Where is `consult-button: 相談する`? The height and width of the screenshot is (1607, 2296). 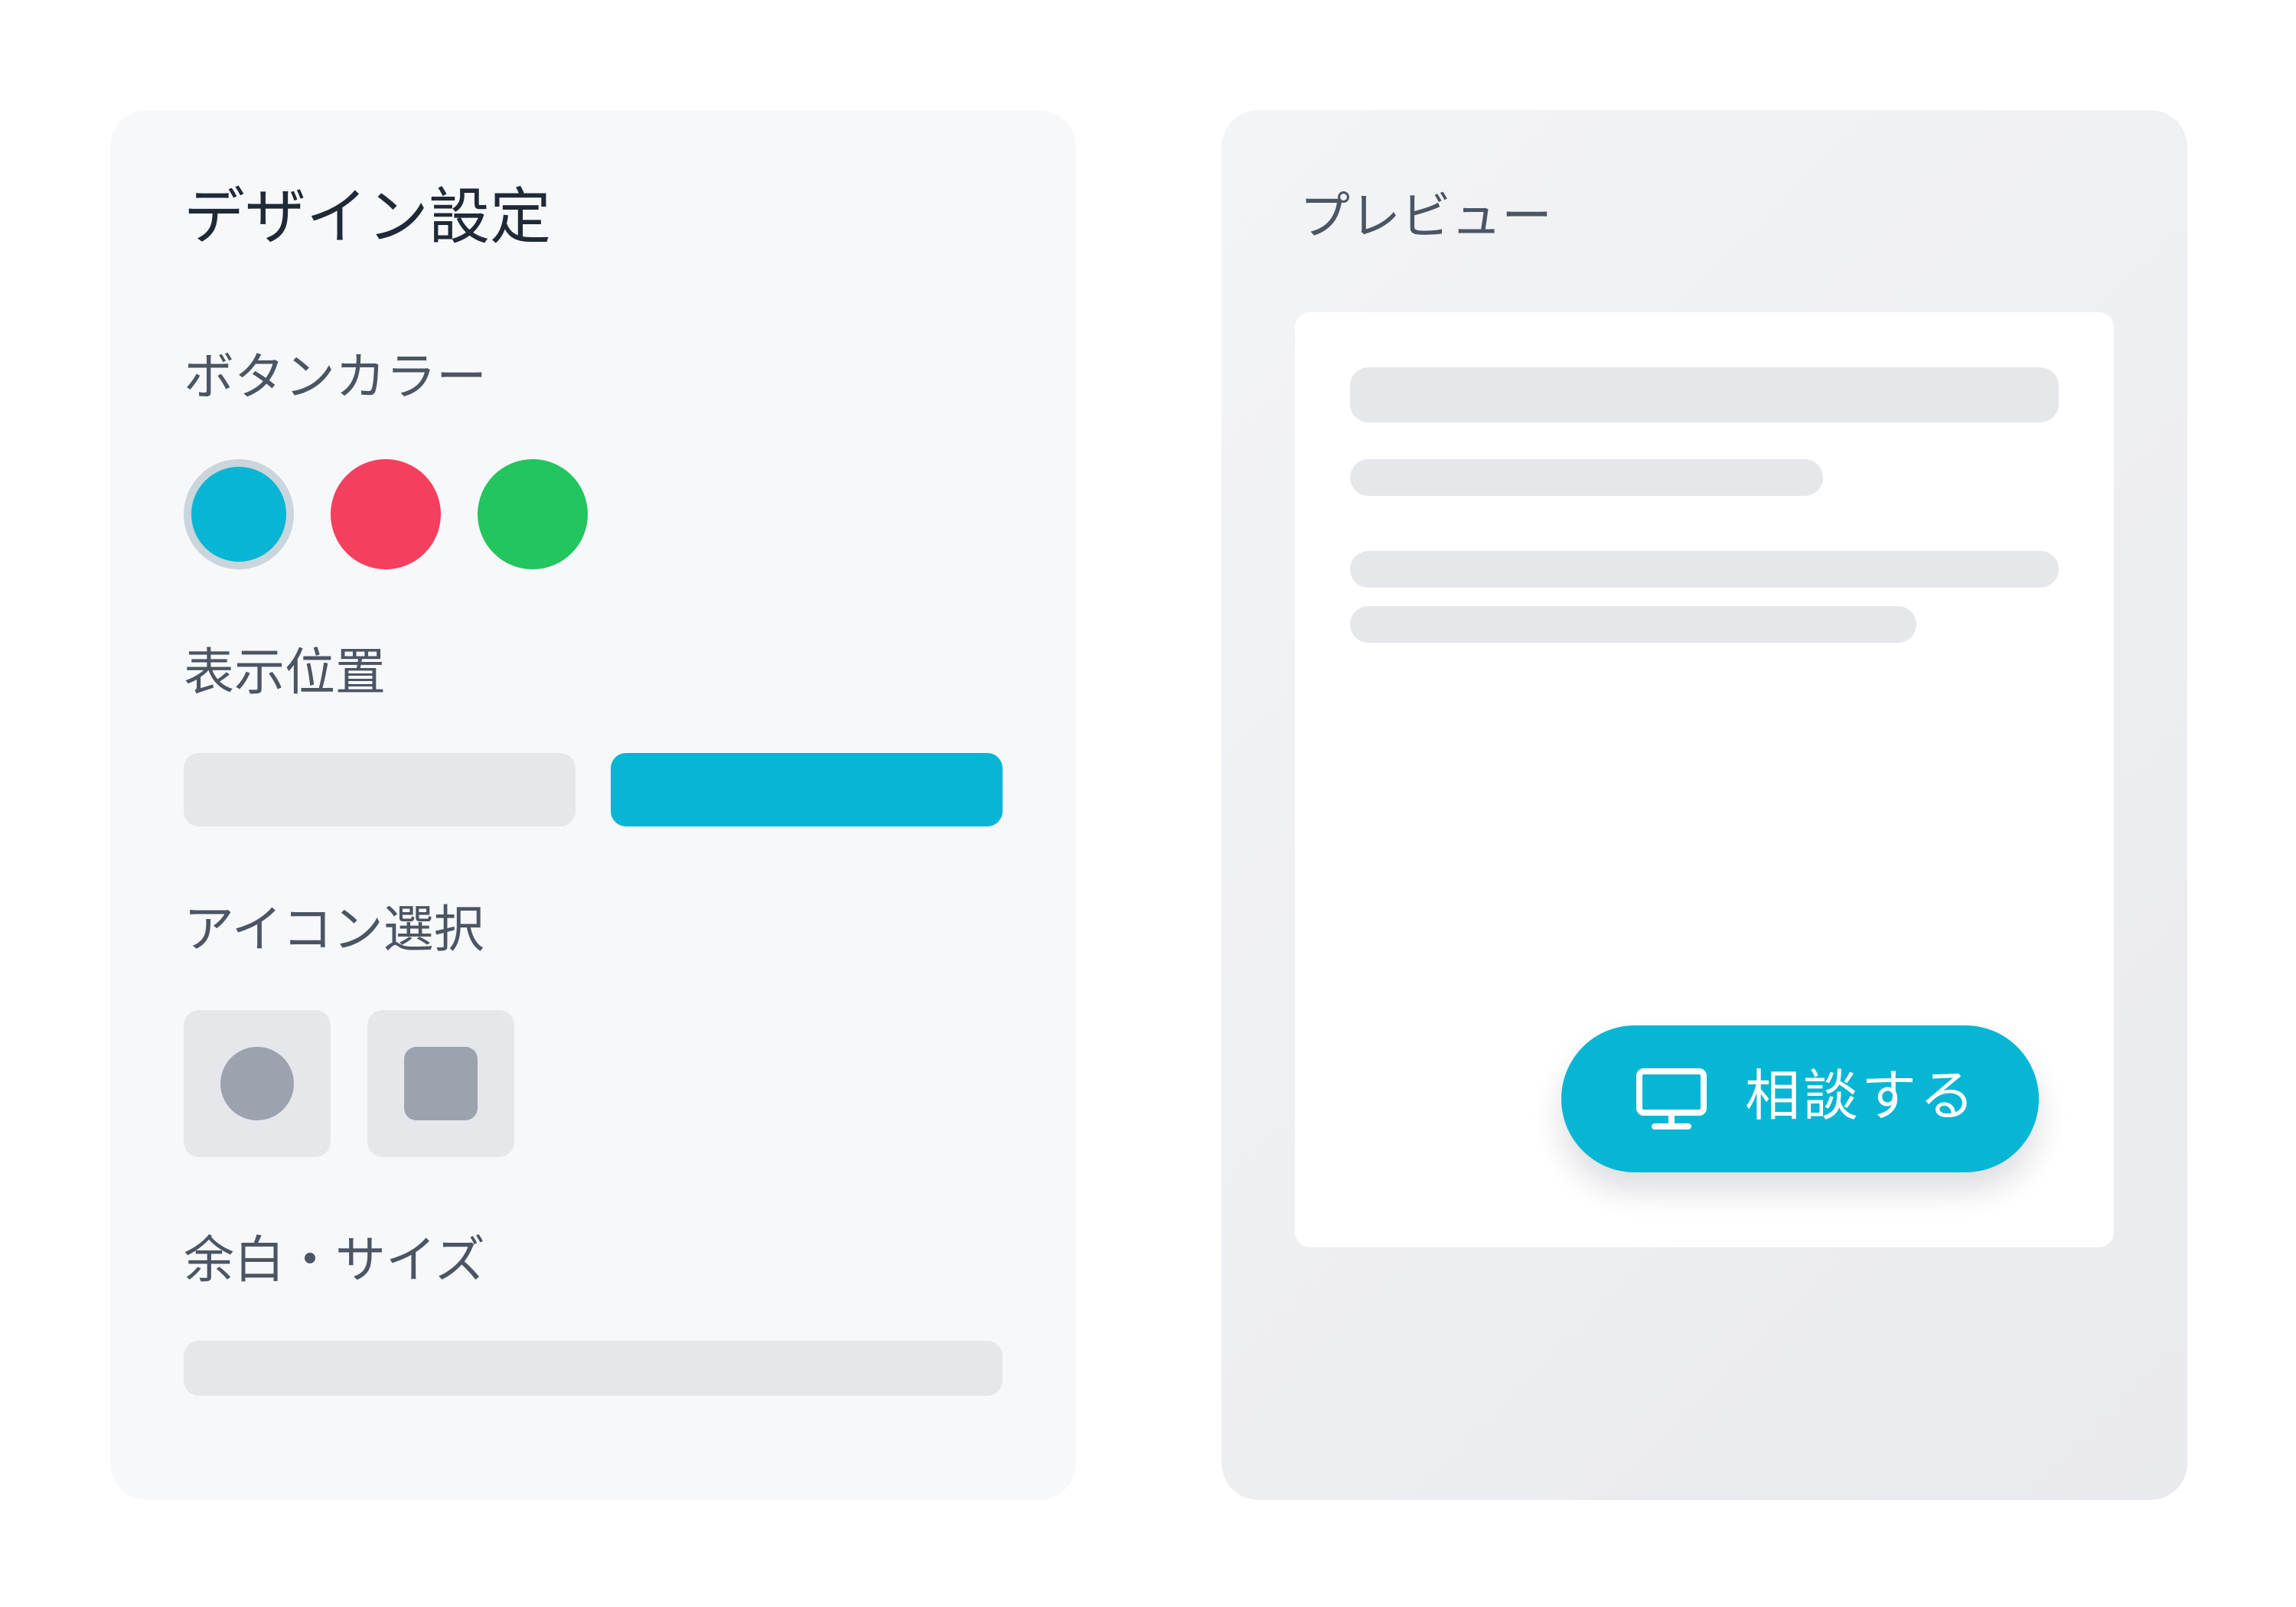 consult-button: 相談する is located at coordinates (1800, 1098).